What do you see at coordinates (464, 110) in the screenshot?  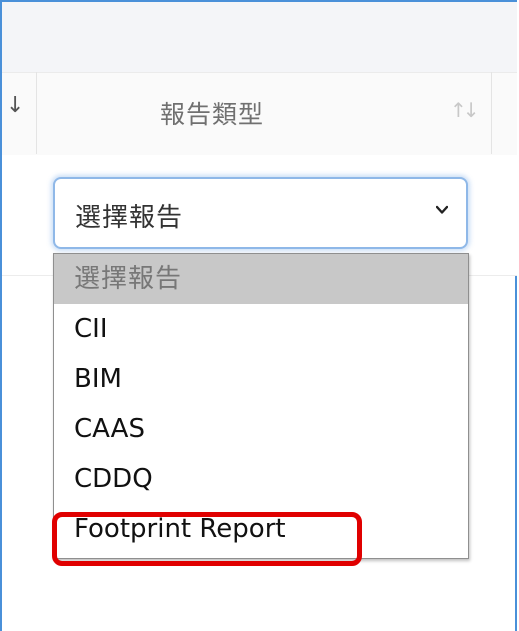 I see `sort-both-icon: ↑↓` at bounding box center [464, 110].